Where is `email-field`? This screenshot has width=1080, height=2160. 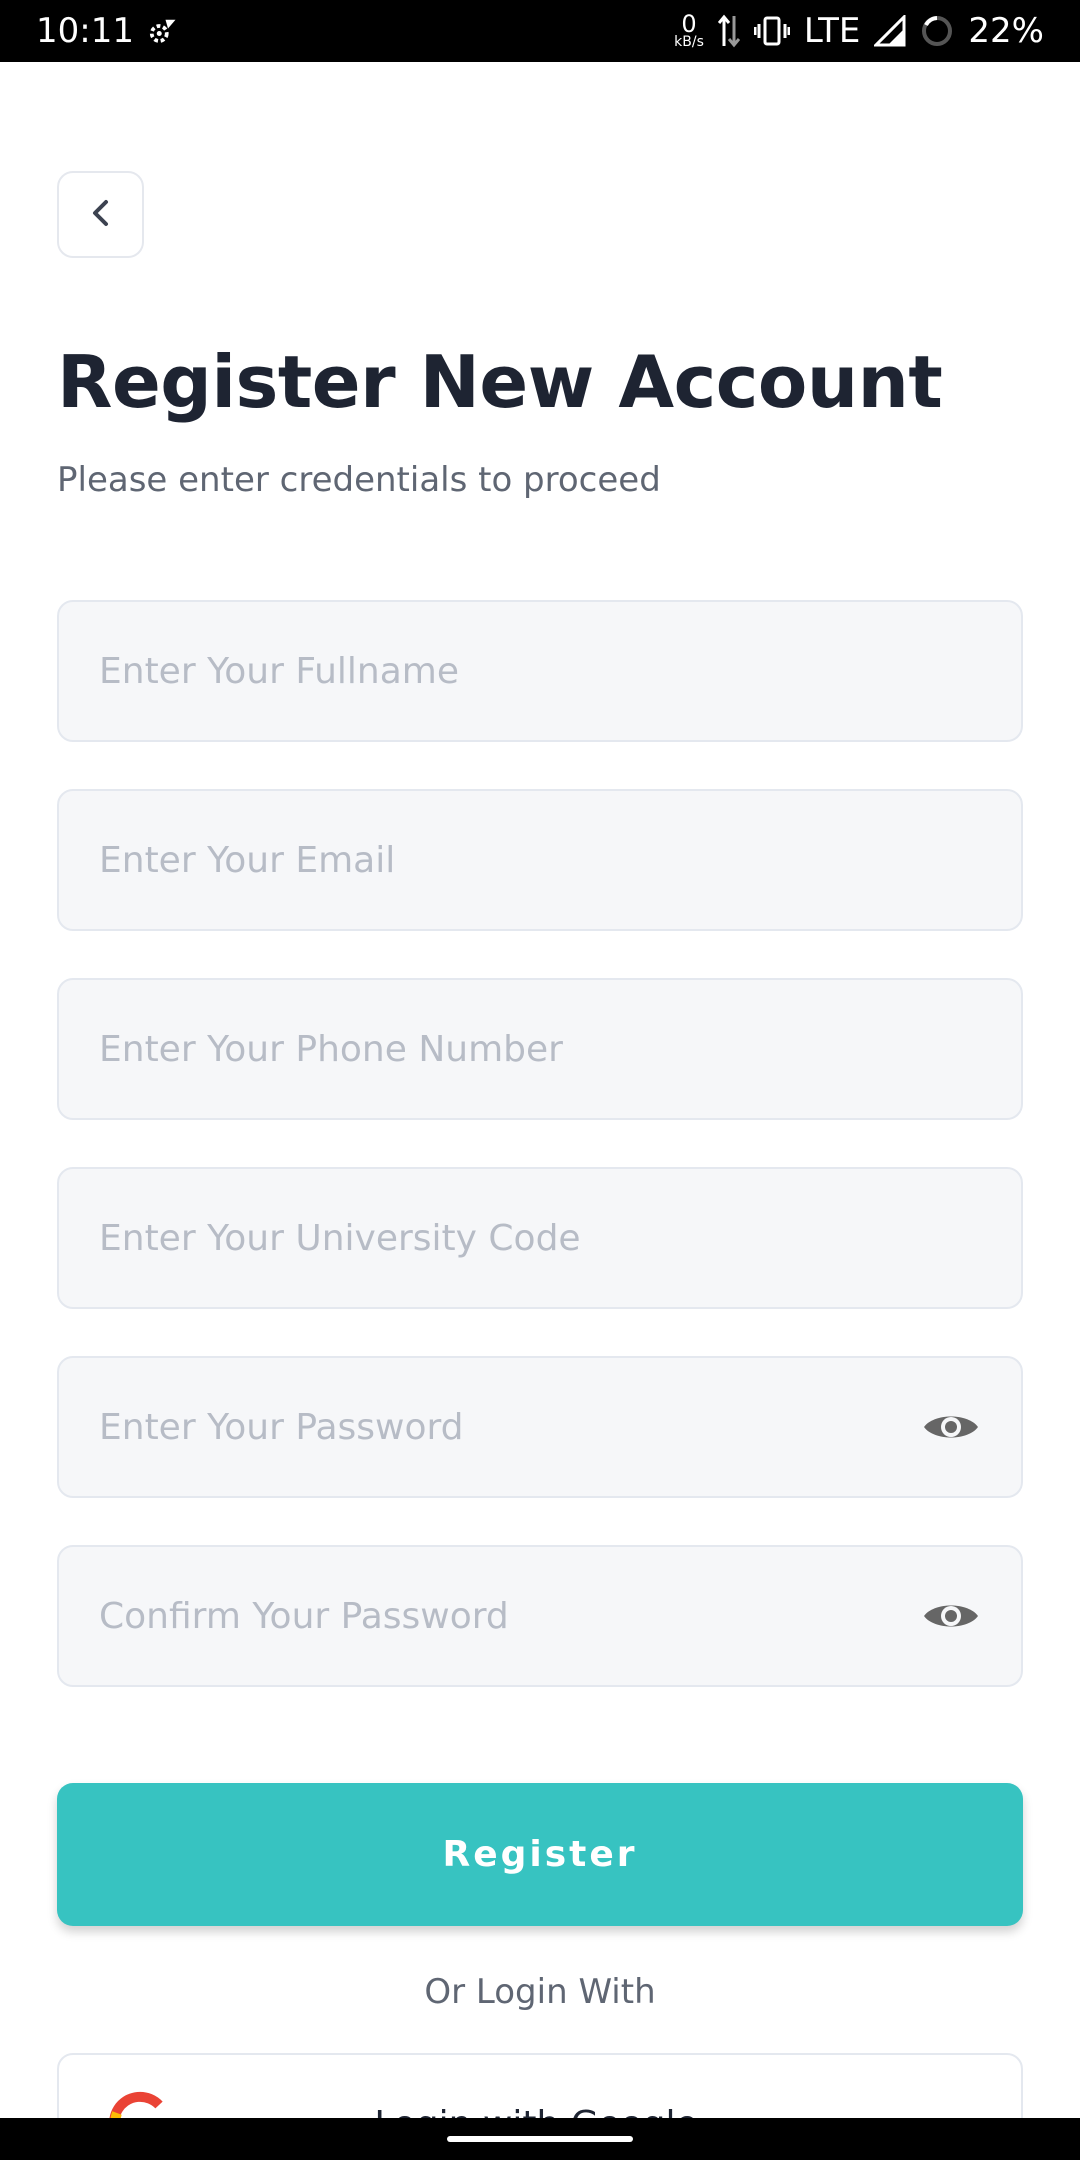 email-field is located at coordinates (540, 860).